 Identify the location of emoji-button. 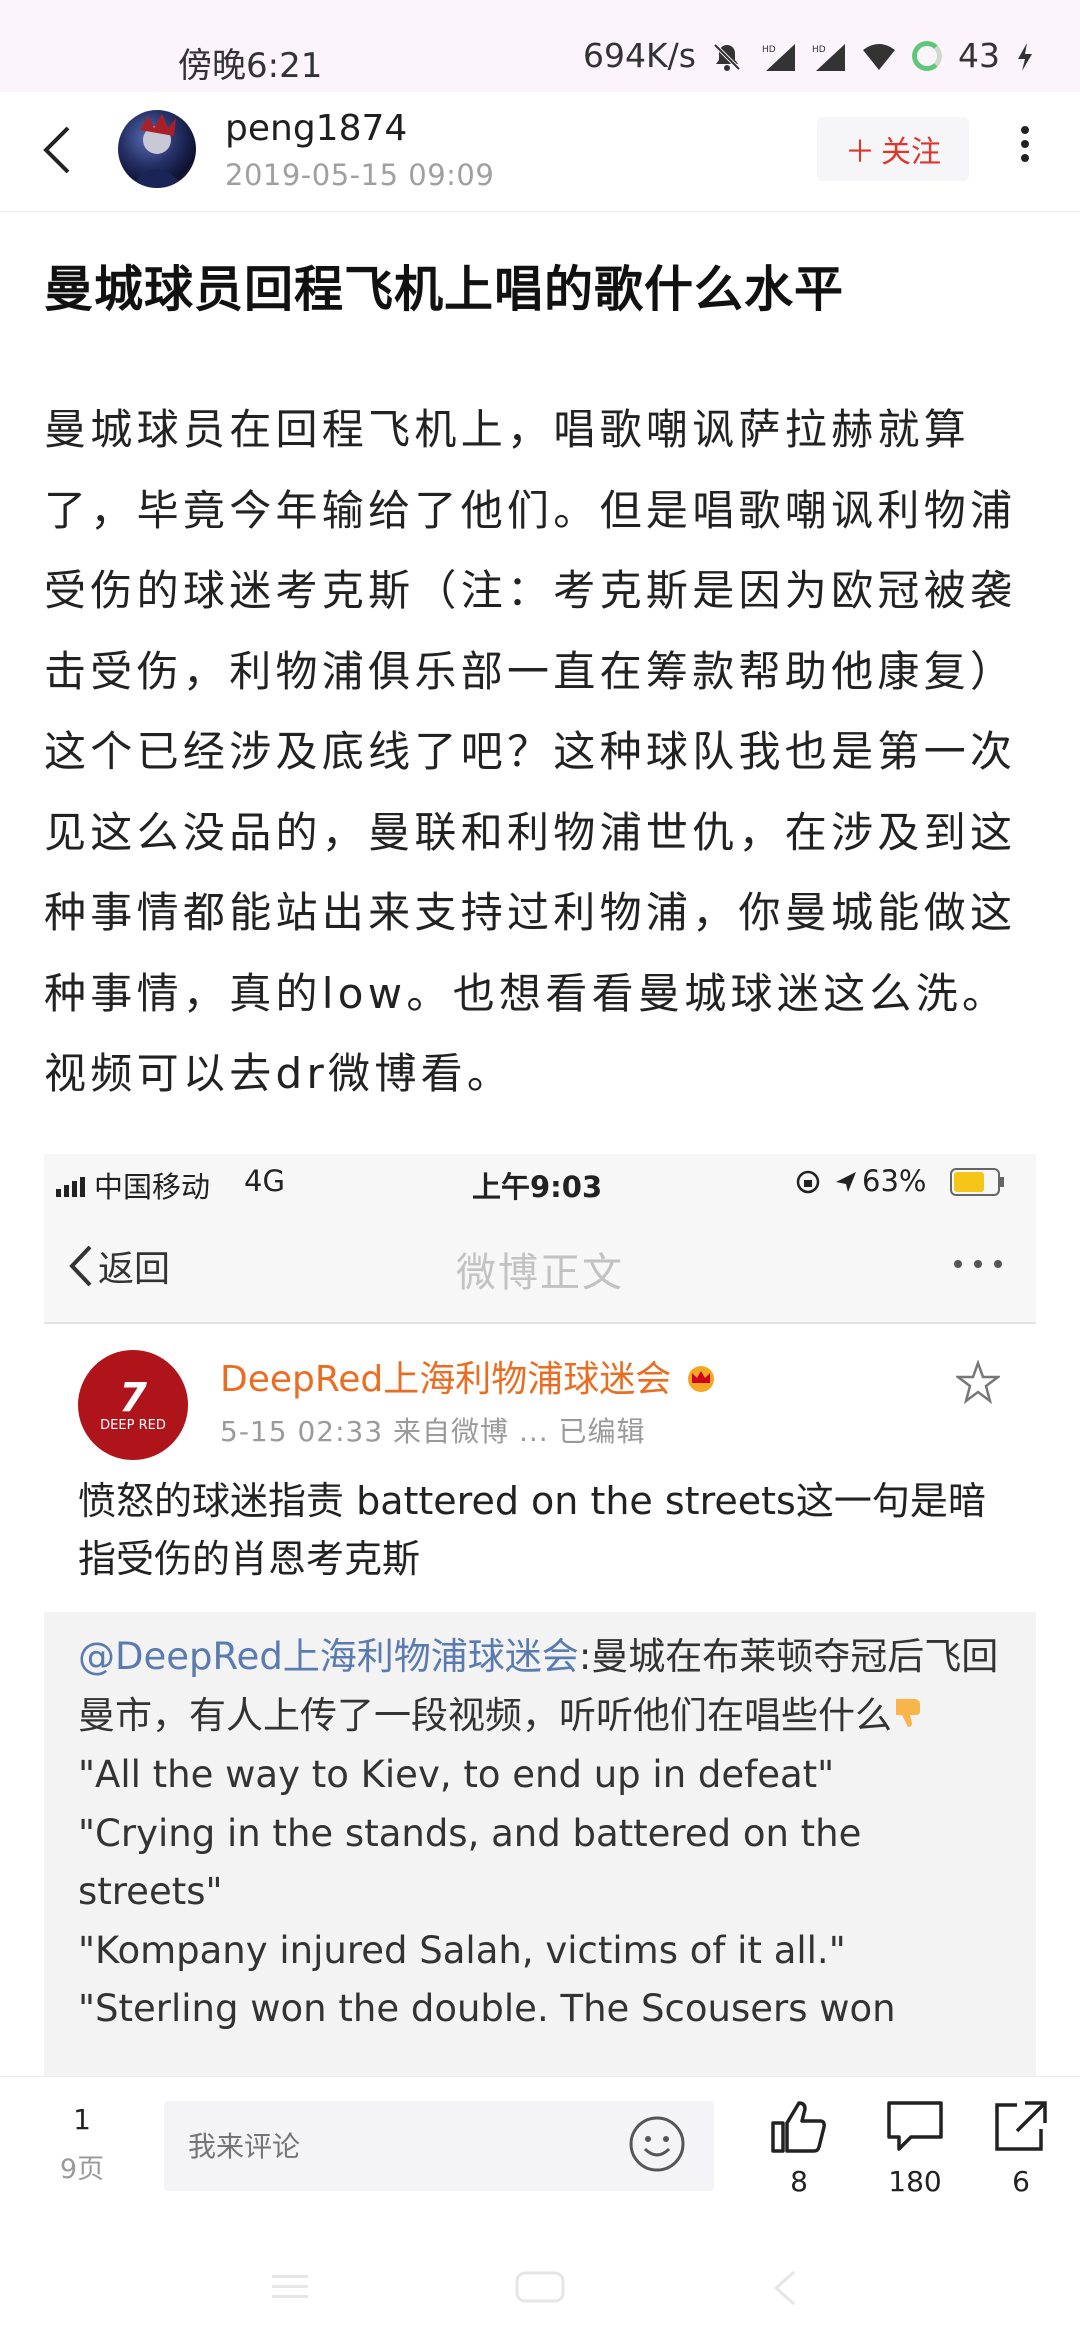
(657, 2144).